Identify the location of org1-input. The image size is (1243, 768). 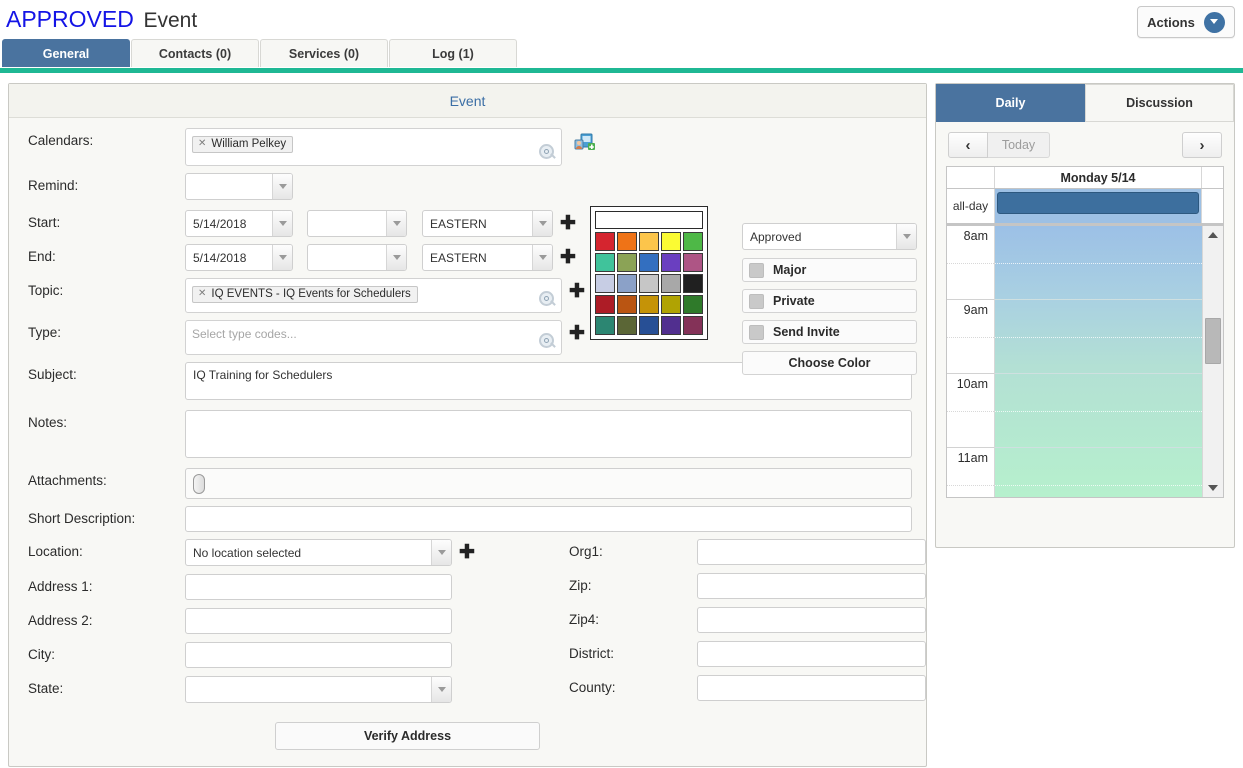
(811, 552).